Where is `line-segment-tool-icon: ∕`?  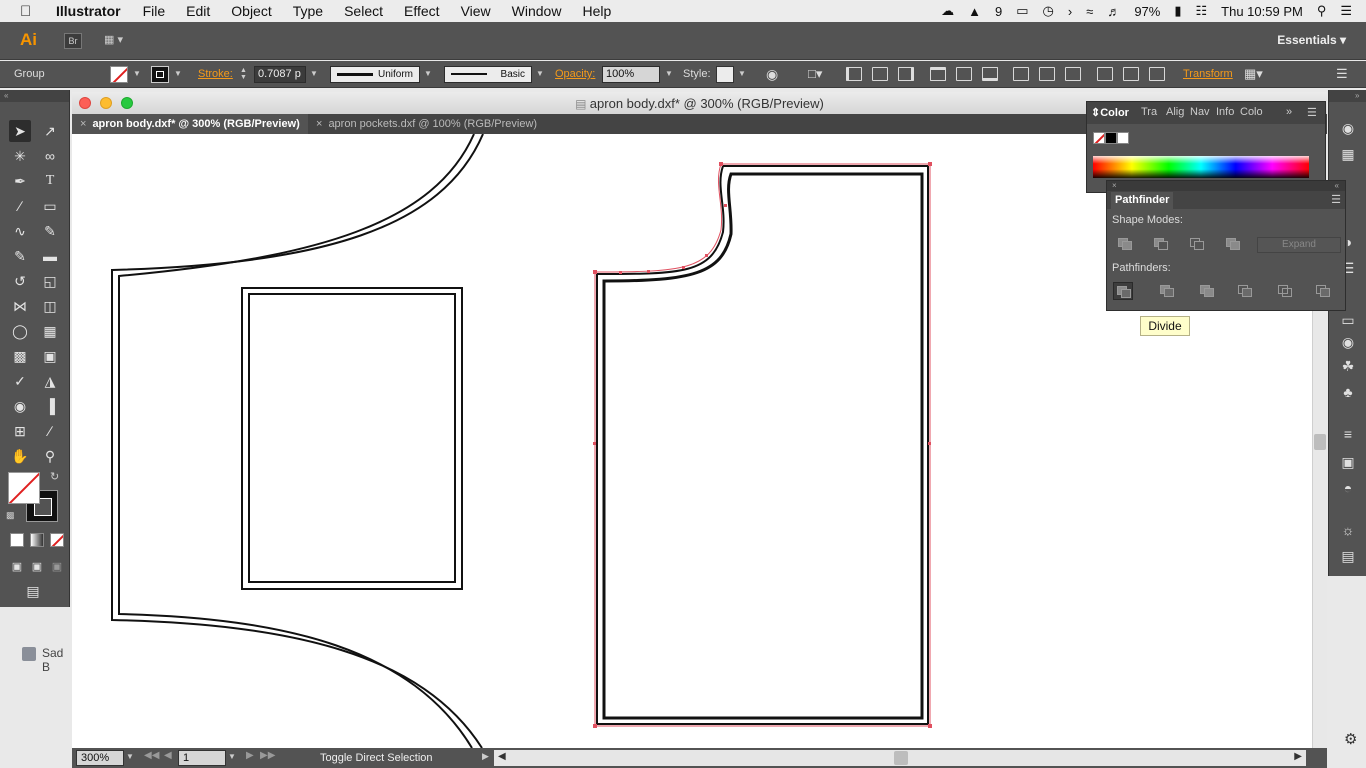
line-segment-tool-icon: ∕ is located at coordinates (20, 206).